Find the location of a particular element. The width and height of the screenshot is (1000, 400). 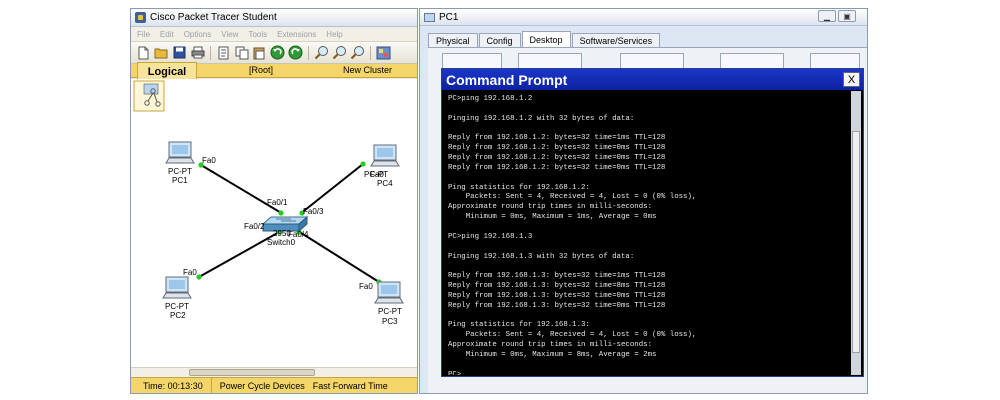

new-cluster-button: New Cluster is located at coordinates (367, 70).